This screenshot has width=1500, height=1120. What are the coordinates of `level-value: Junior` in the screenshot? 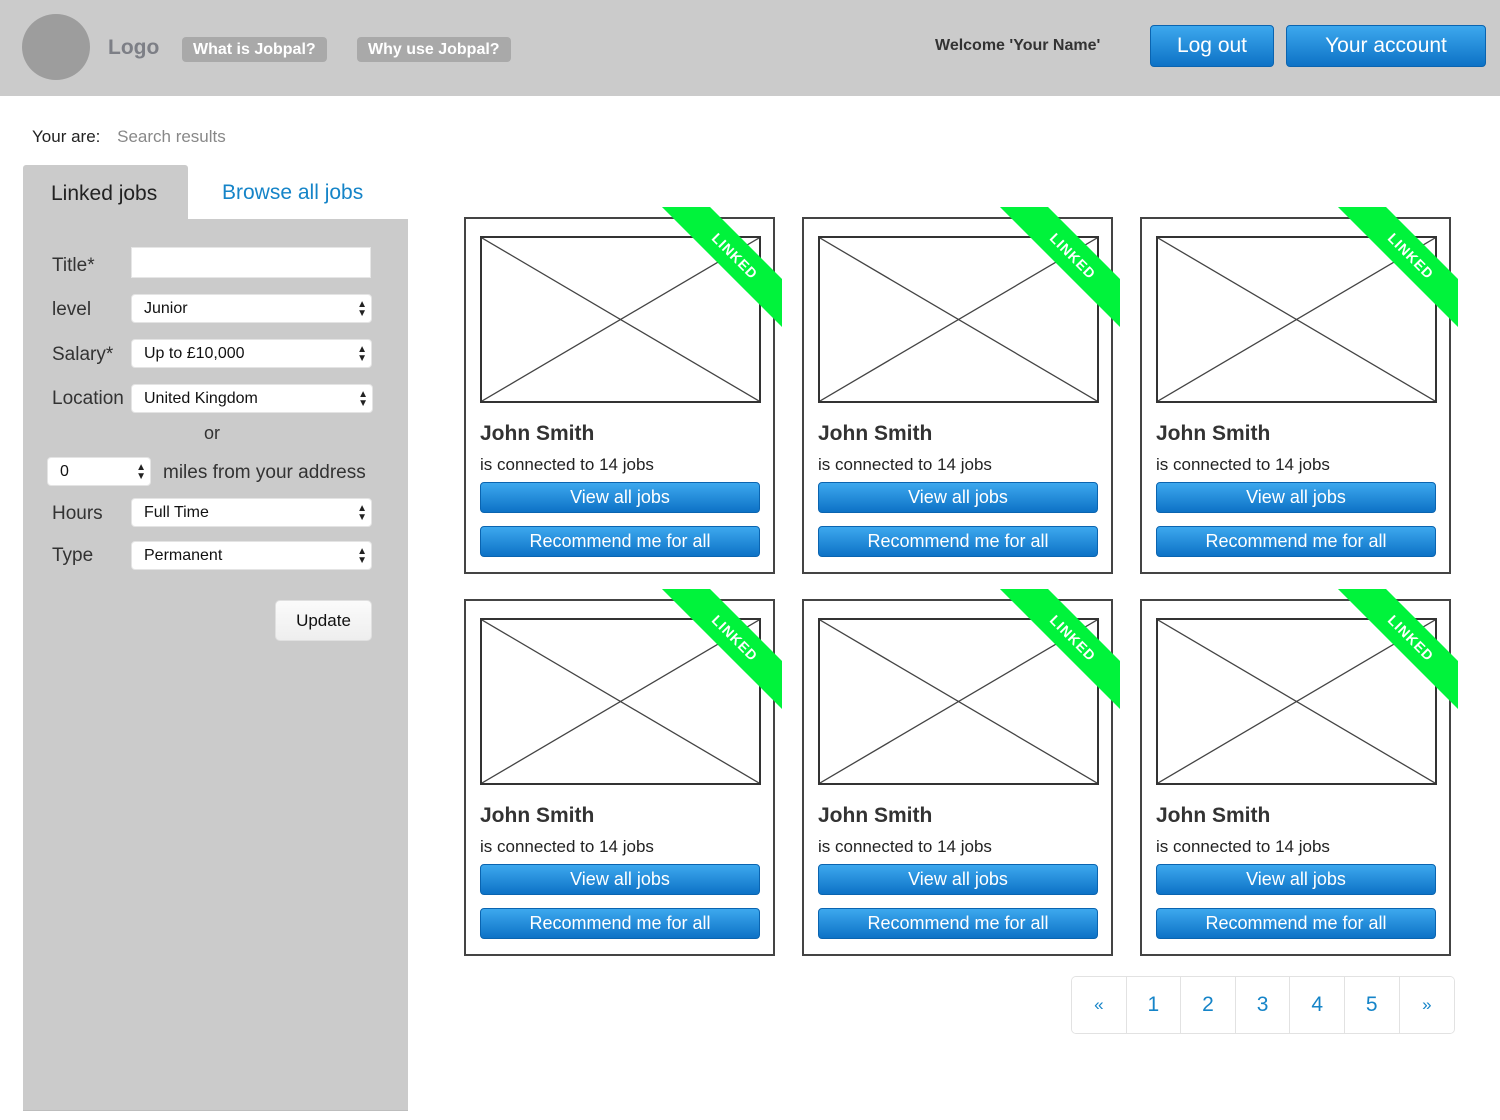 It's located at (166, 308).